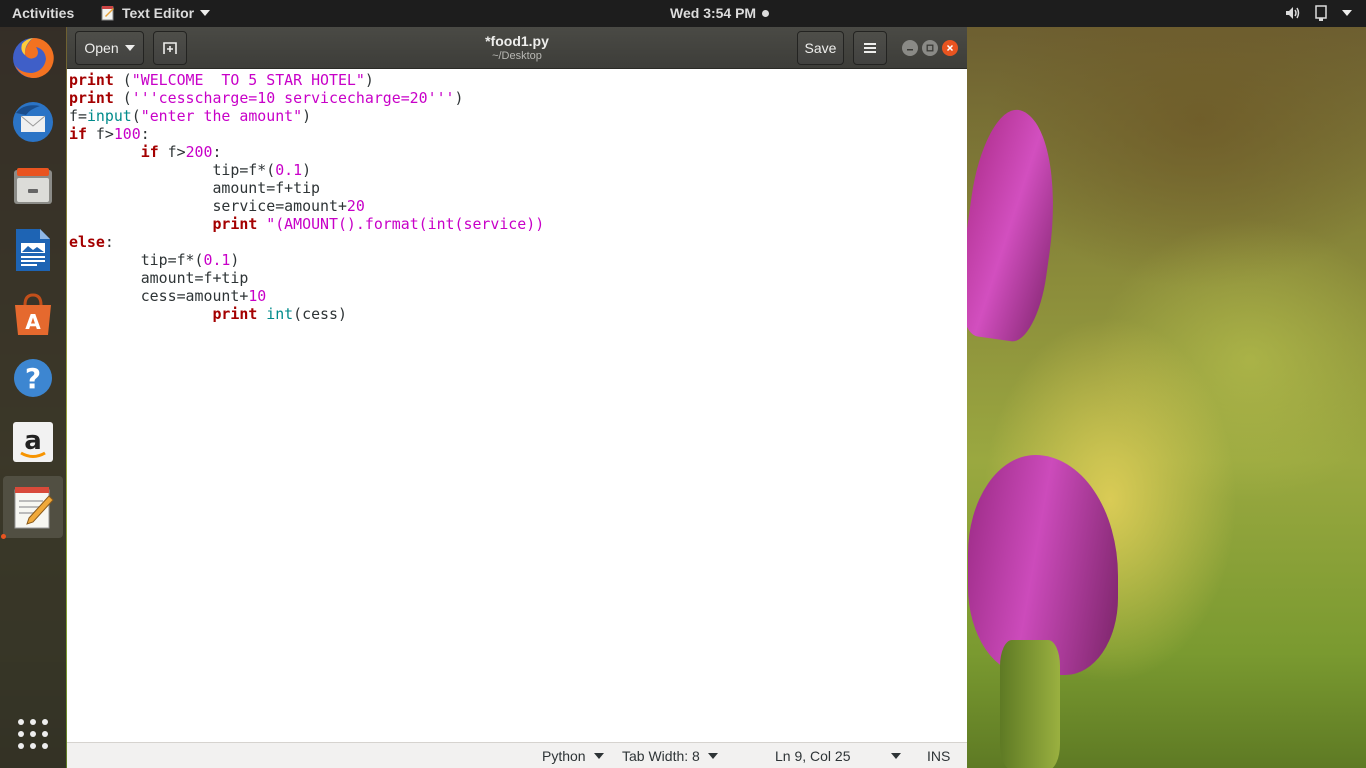 Image resolution: width=1366 pixels, height=768 pixels. I want to click on header-bar: Open *food1.py ~/Desktop Save, so click(517, 48).